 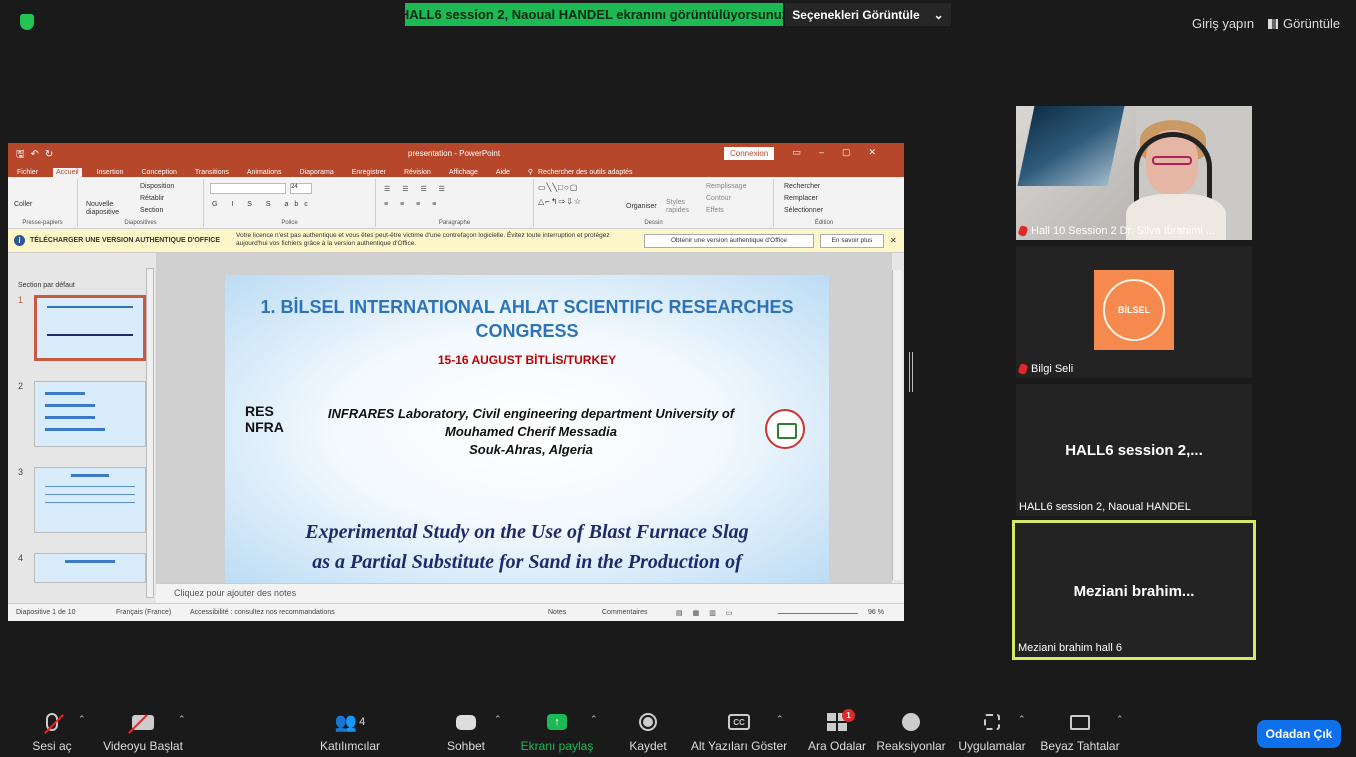 I want to click on view-button: Görüntüle, so click(x=1304, y=23).